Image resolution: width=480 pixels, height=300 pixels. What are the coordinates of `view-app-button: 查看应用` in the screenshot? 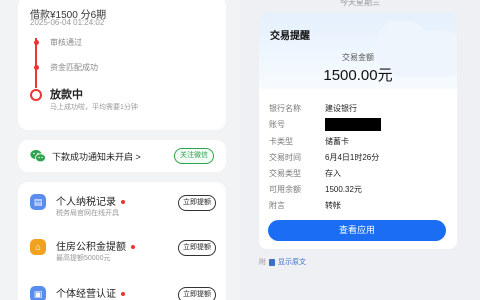 It's located at (357, 230).